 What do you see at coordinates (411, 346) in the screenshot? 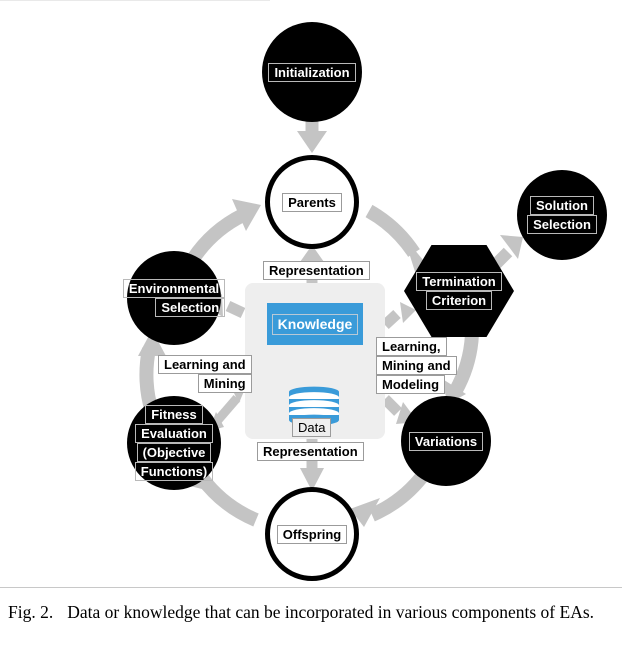
I see `learning-mining-modeling-line-1: Learning,` at bounding box center [411, 346].